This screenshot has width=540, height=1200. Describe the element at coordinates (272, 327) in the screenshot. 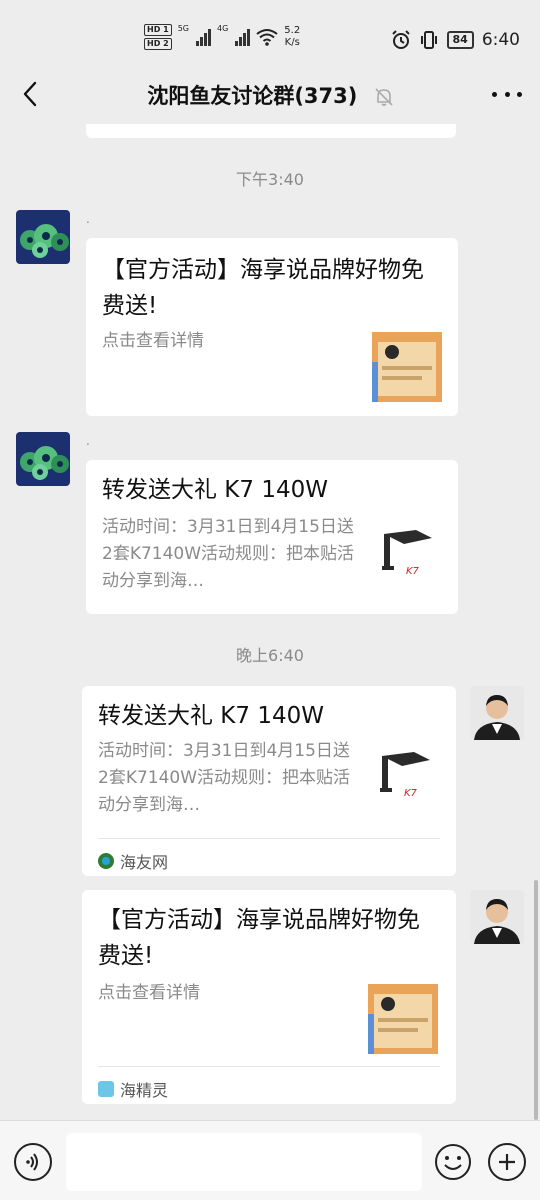

I see `link-card: 【官方活动】海享说品牌好物免费送! 点击查看详情` at that location.